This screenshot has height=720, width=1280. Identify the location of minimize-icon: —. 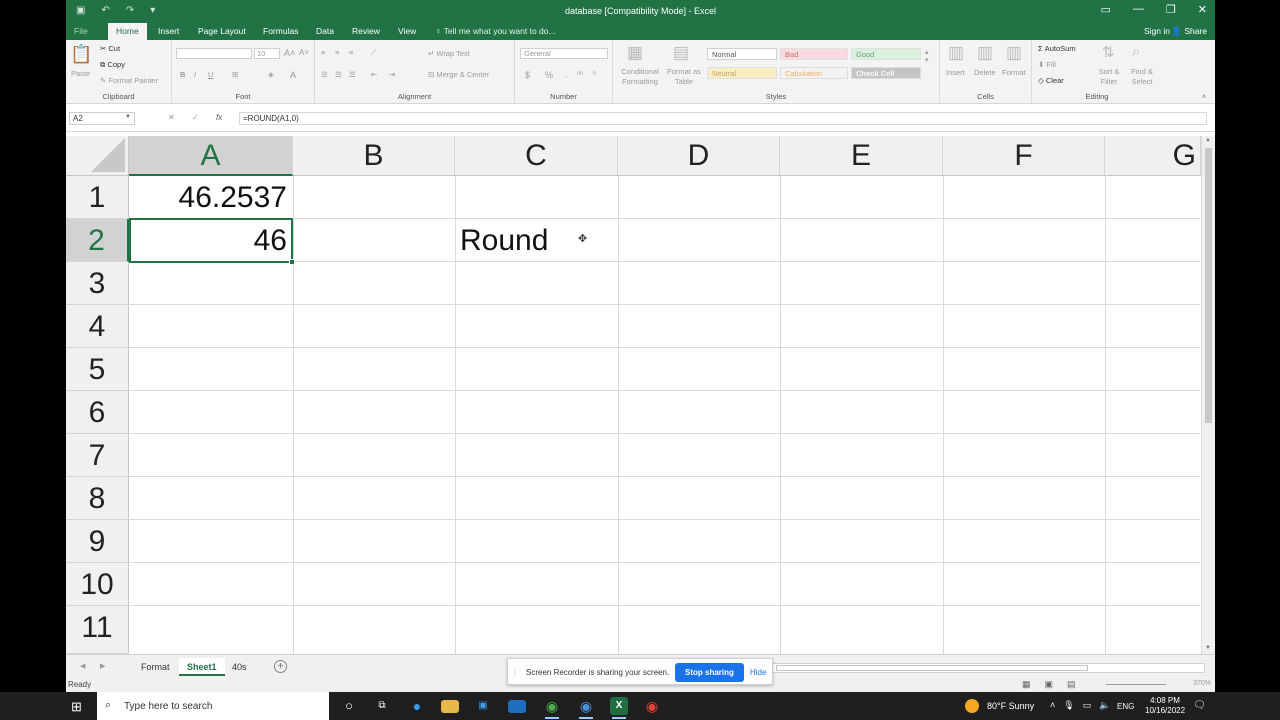
(1138, 9).